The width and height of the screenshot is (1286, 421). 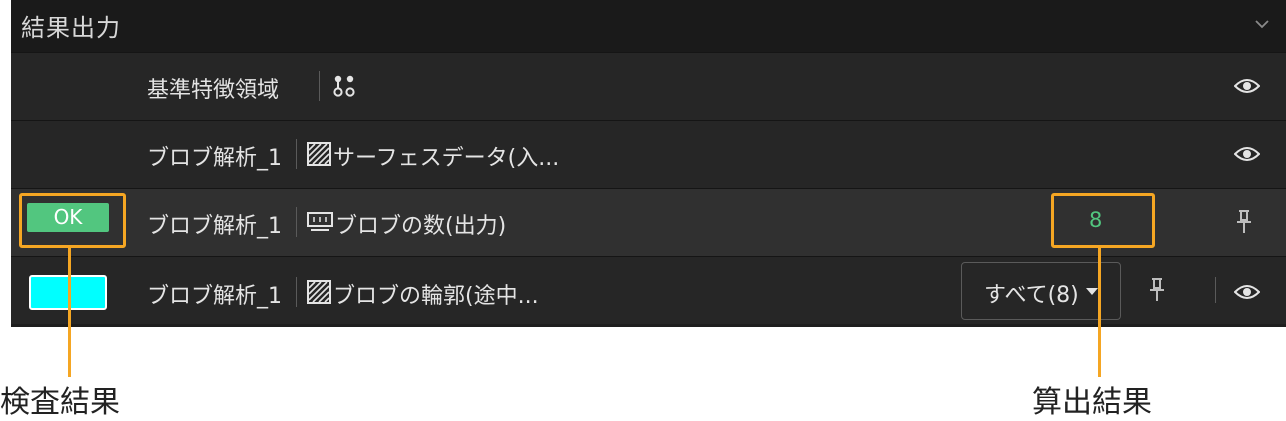 What do you see at coordinates (648, 26) in the screenshot?
I see `panel-header: 結果出力` at bounding box center [648, 26].